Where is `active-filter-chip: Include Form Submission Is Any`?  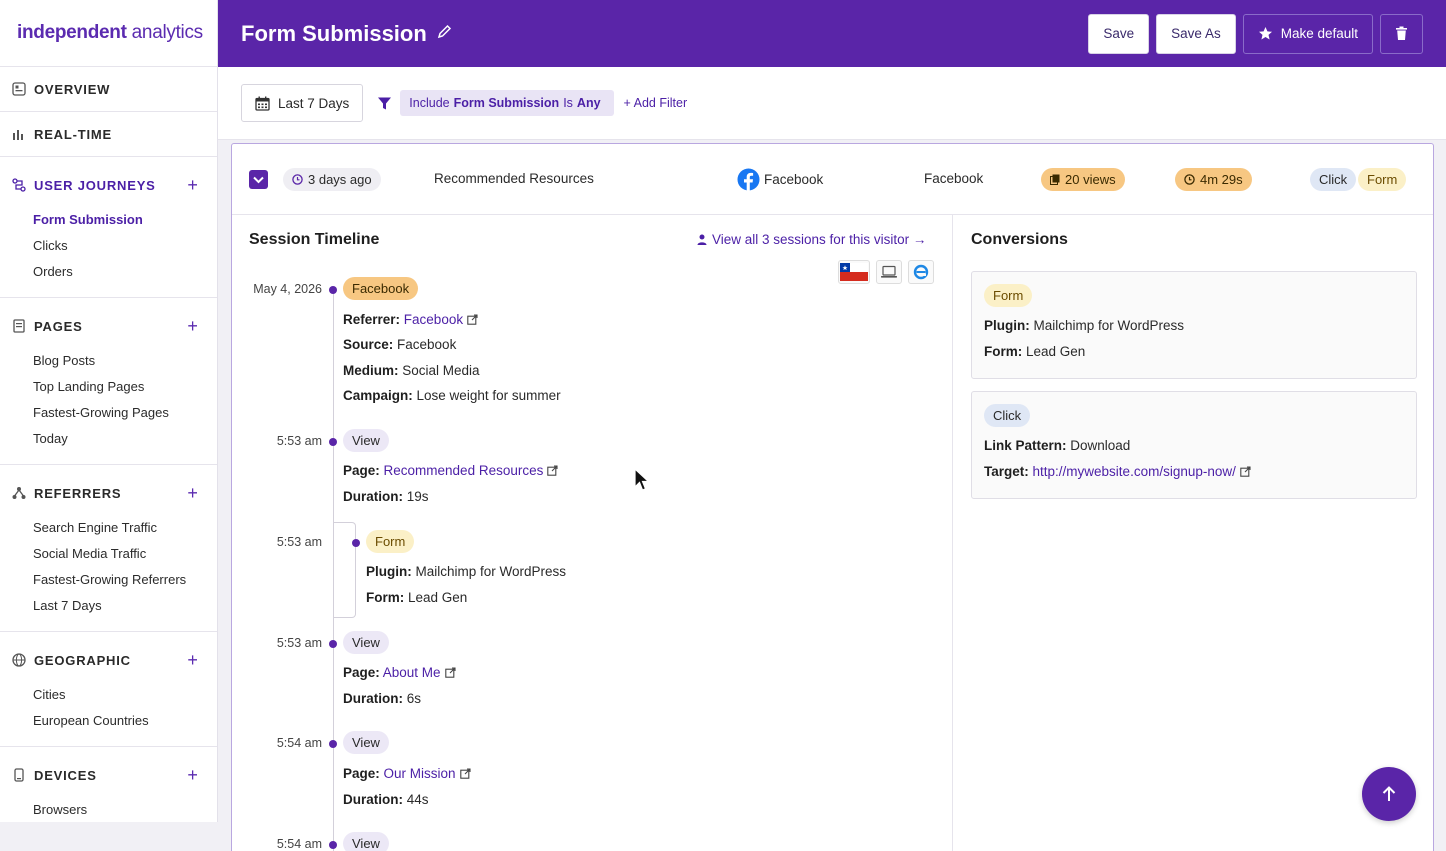
active-filter-chip: Include Form Submission Is Any is located at coordinates (507, 103).